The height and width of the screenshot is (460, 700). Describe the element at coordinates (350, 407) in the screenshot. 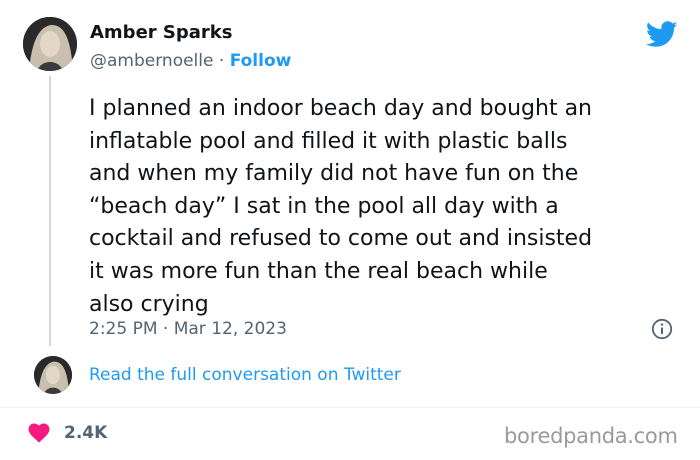

I see `footer-divider` at that location.